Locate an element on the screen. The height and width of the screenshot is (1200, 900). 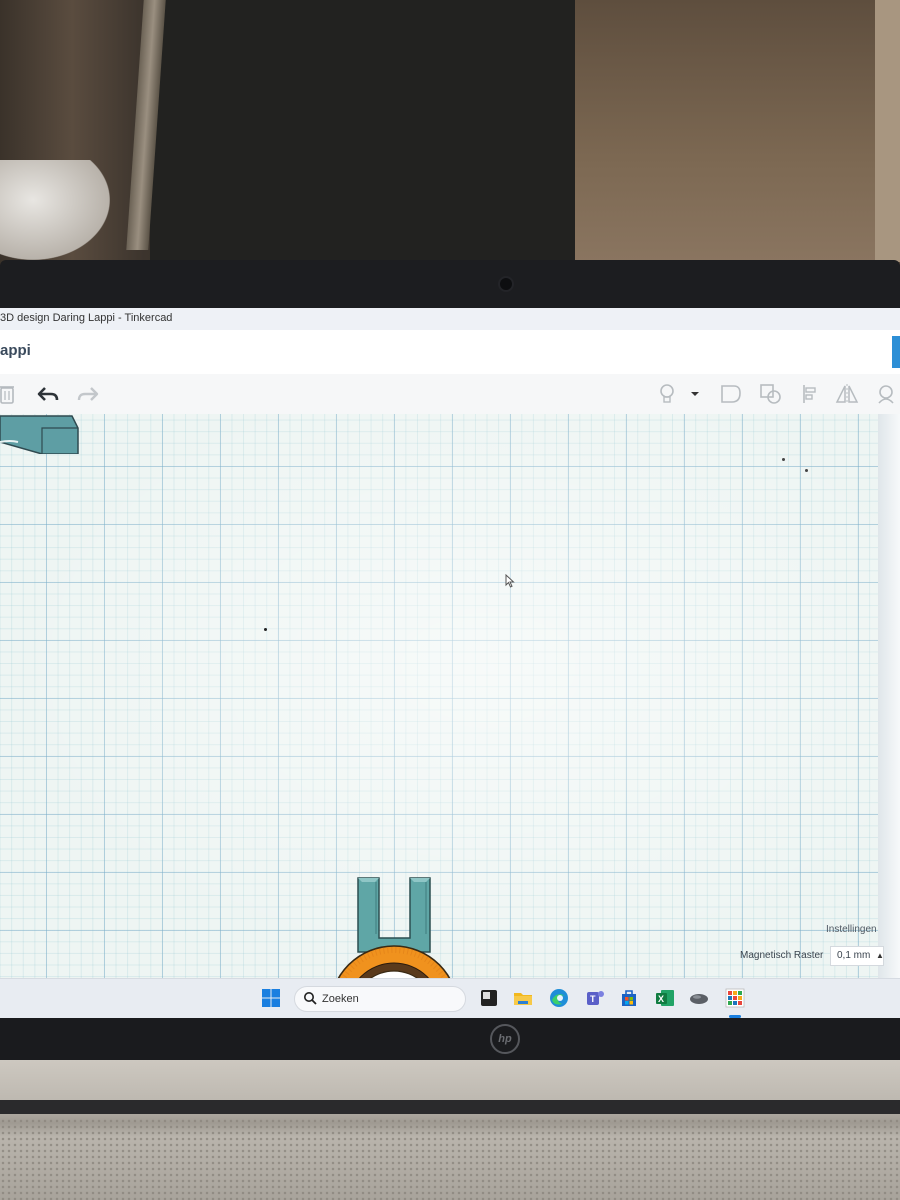
workplane-scroll-edge is located at coordinates (889, 696).